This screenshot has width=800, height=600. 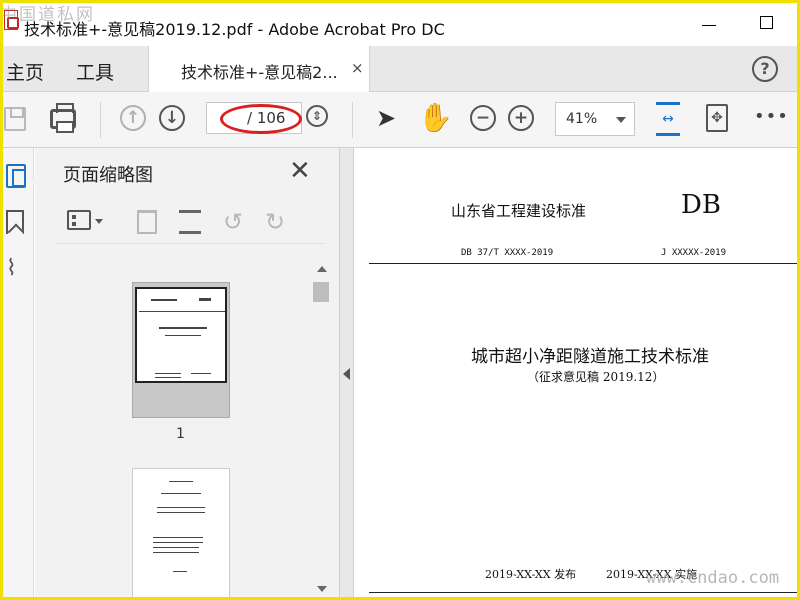 I want to click on extract-icon, so click(x=190, y=222).